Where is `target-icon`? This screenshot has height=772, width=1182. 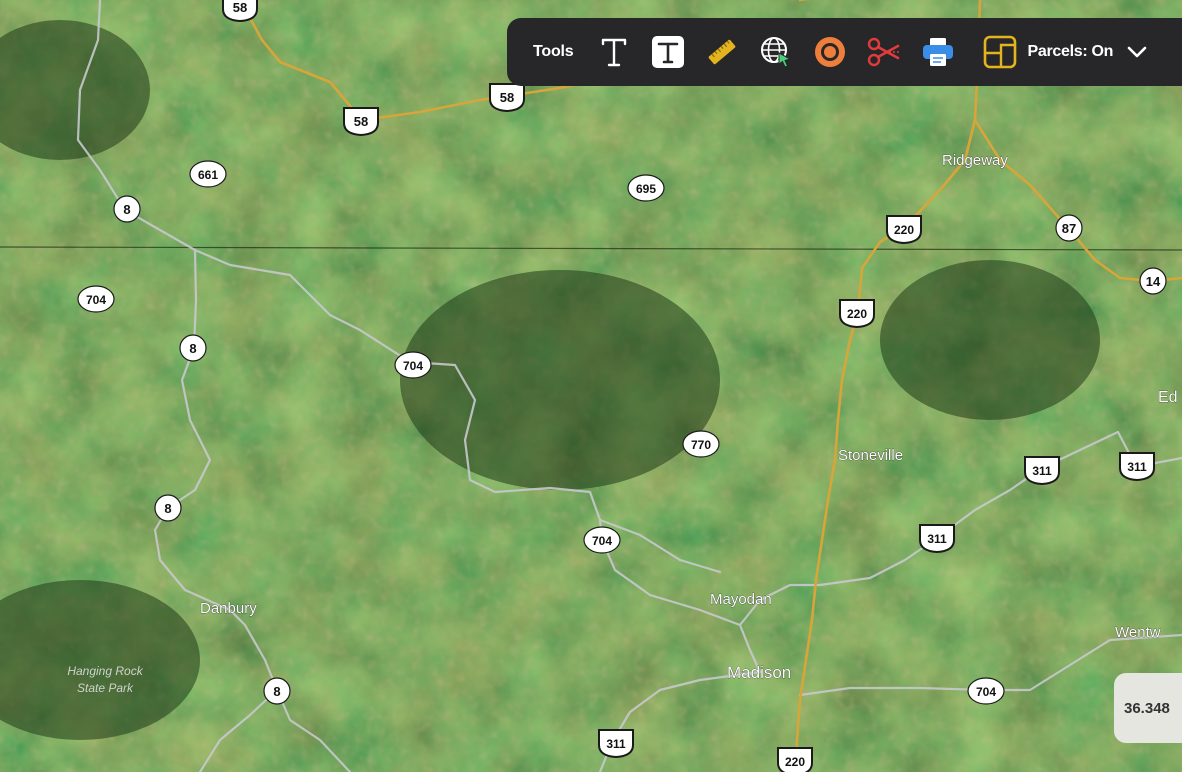 target-icon is located at coordinates (830, 52).